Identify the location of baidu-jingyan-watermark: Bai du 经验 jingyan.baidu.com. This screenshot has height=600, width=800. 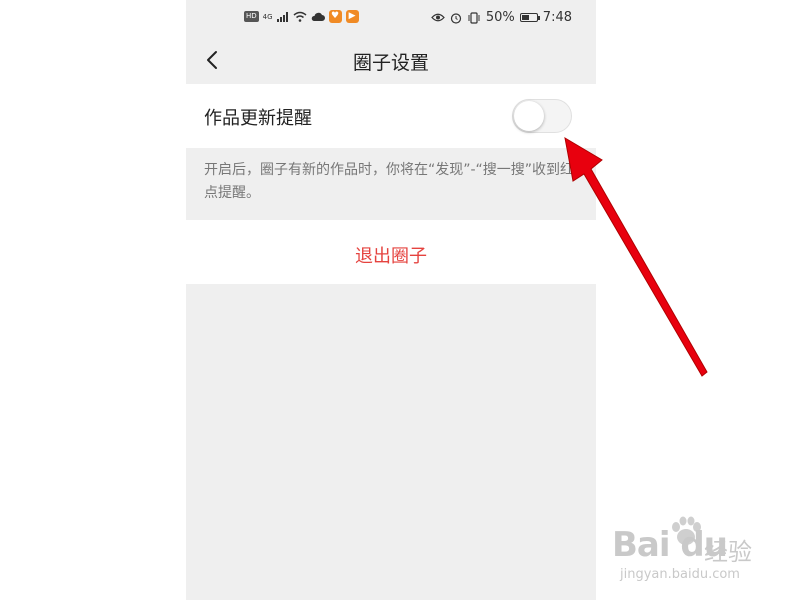
(697, 550).